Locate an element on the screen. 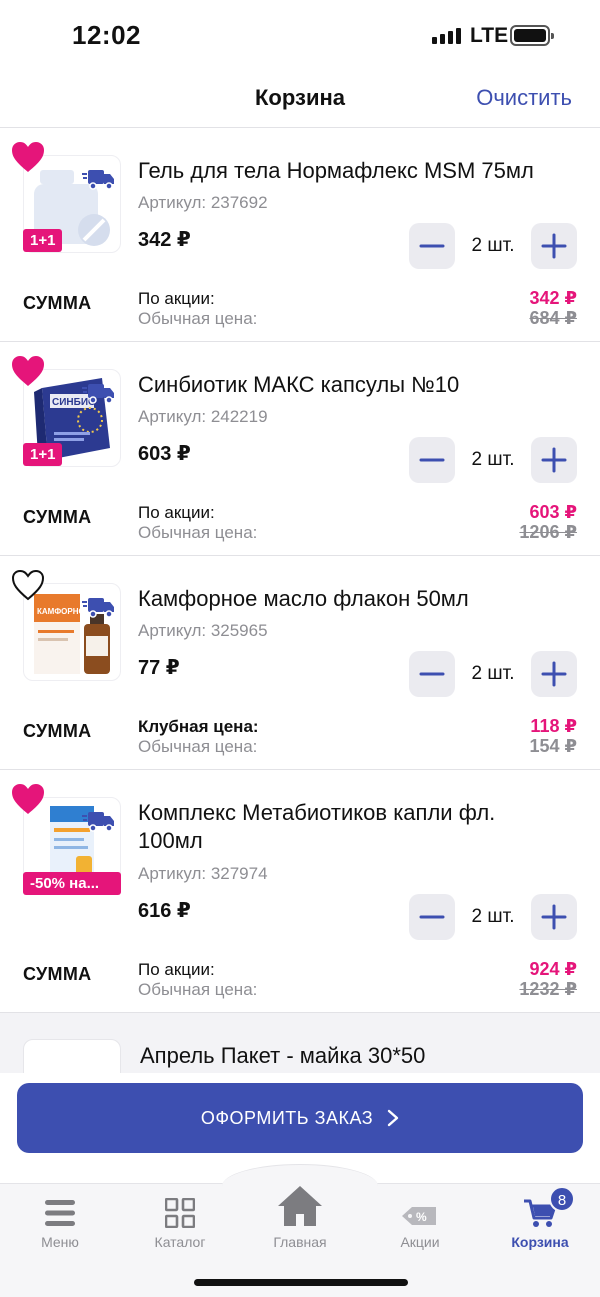  checkout-button: ОФОРМИТЬ ЗАКАЗ is located at coordinates (300, 1118).